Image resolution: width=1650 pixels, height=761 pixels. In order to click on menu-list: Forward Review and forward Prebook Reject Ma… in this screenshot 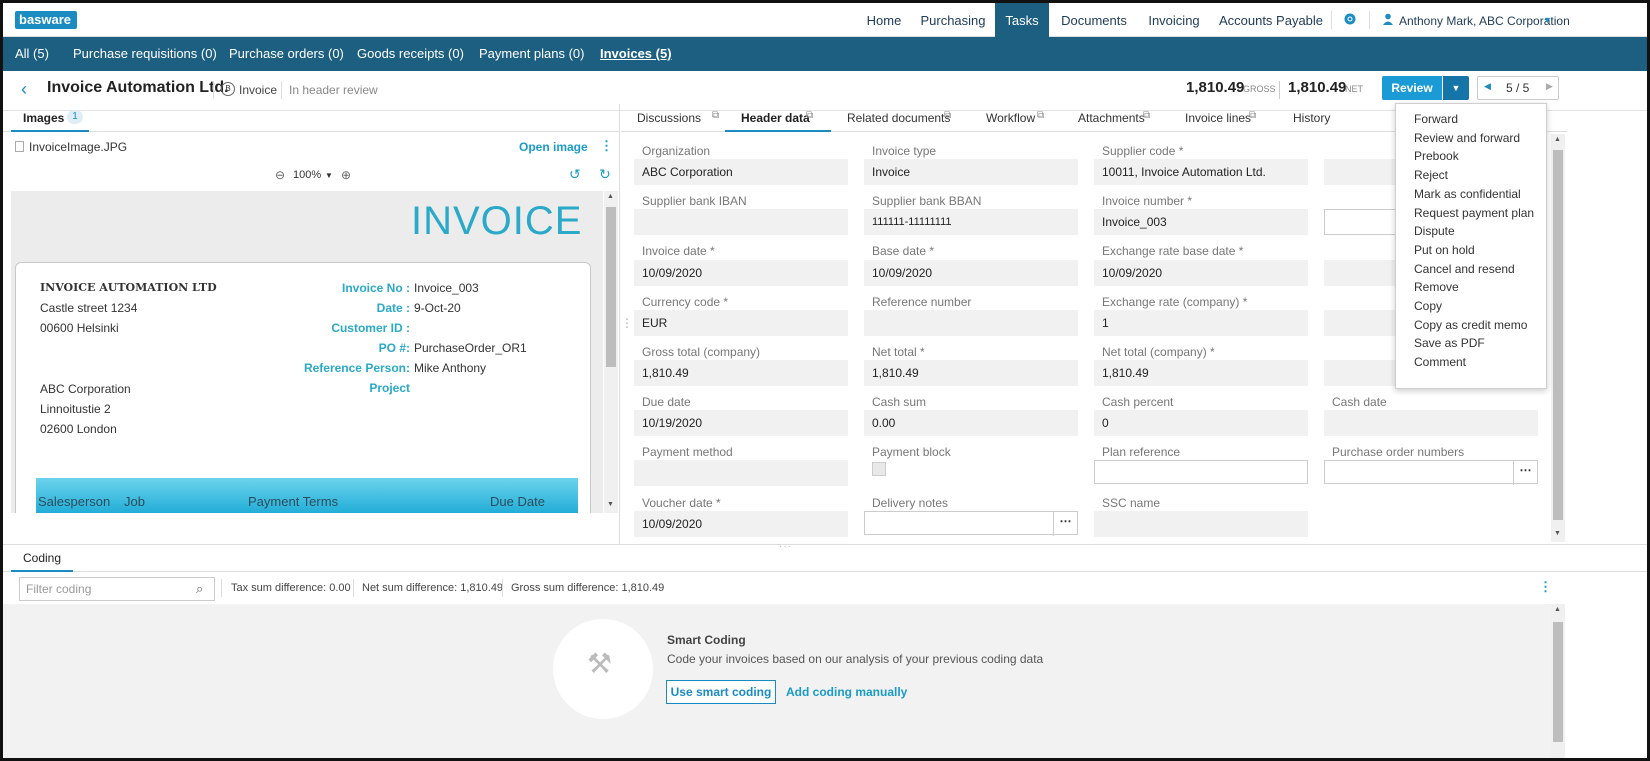, I will do `click(1472, 247)`.